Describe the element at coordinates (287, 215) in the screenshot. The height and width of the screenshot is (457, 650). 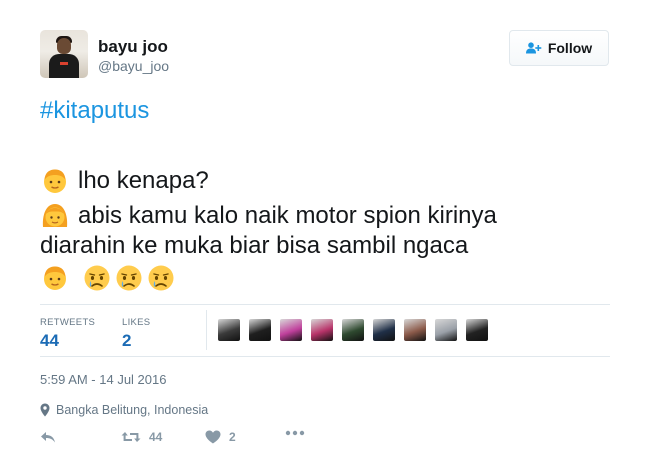
I see `tweet-line-text: abis kamu kalo naik motor spion kirinya` at that location.